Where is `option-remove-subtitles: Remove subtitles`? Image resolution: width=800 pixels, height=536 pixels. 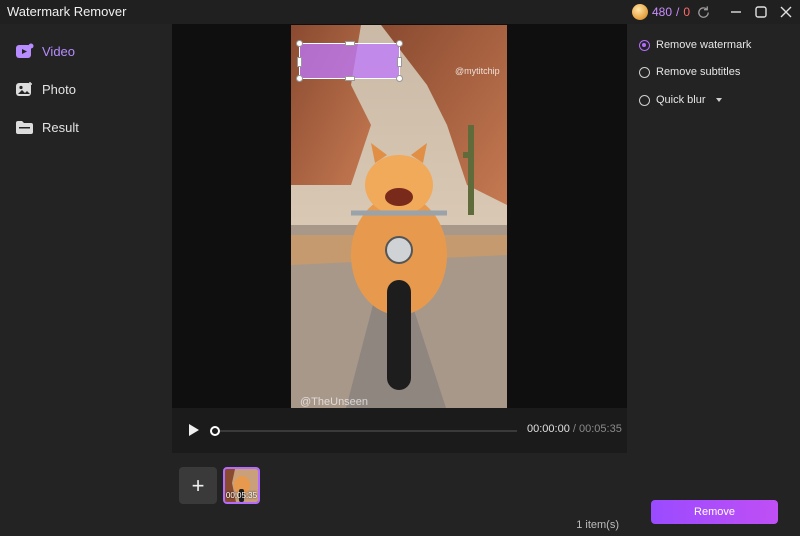
option-remove-subtitles: Remove subtitles is located at coordinates (689, 72).